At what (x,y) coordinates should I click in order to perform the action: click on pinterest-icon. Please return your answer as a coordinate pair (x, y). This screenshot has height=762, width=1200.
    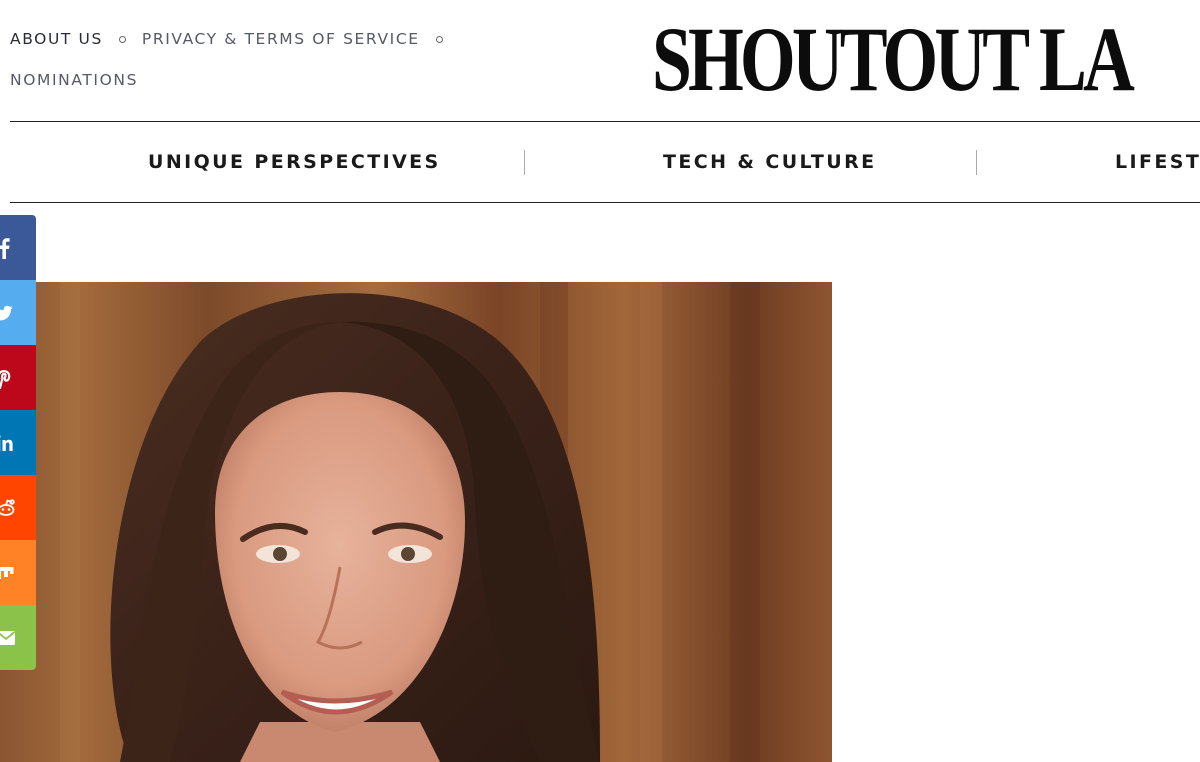
    Looking at the image, I should click on (5, 379).